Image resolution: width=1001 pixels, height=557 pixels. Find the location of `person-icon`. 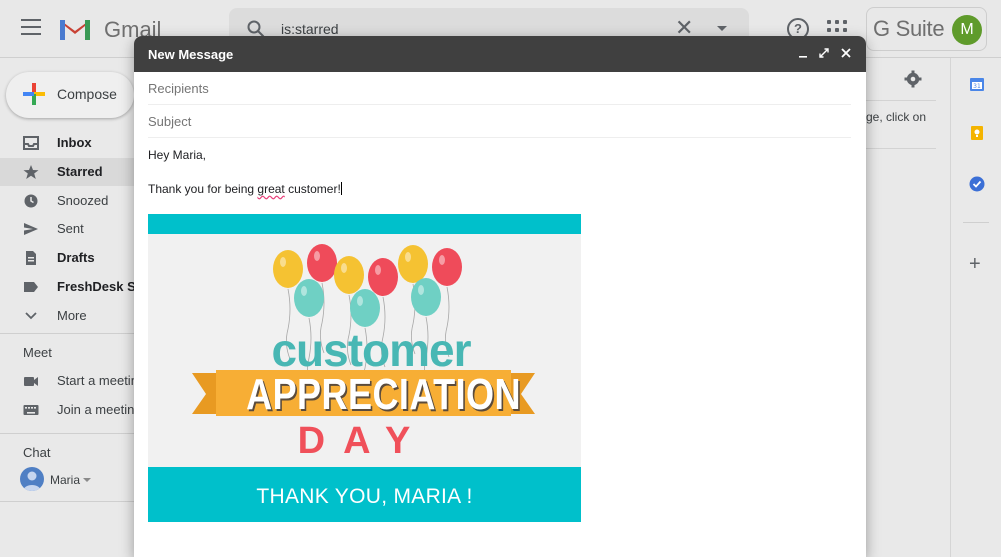

person-icon is located at coordinates (32, 481).